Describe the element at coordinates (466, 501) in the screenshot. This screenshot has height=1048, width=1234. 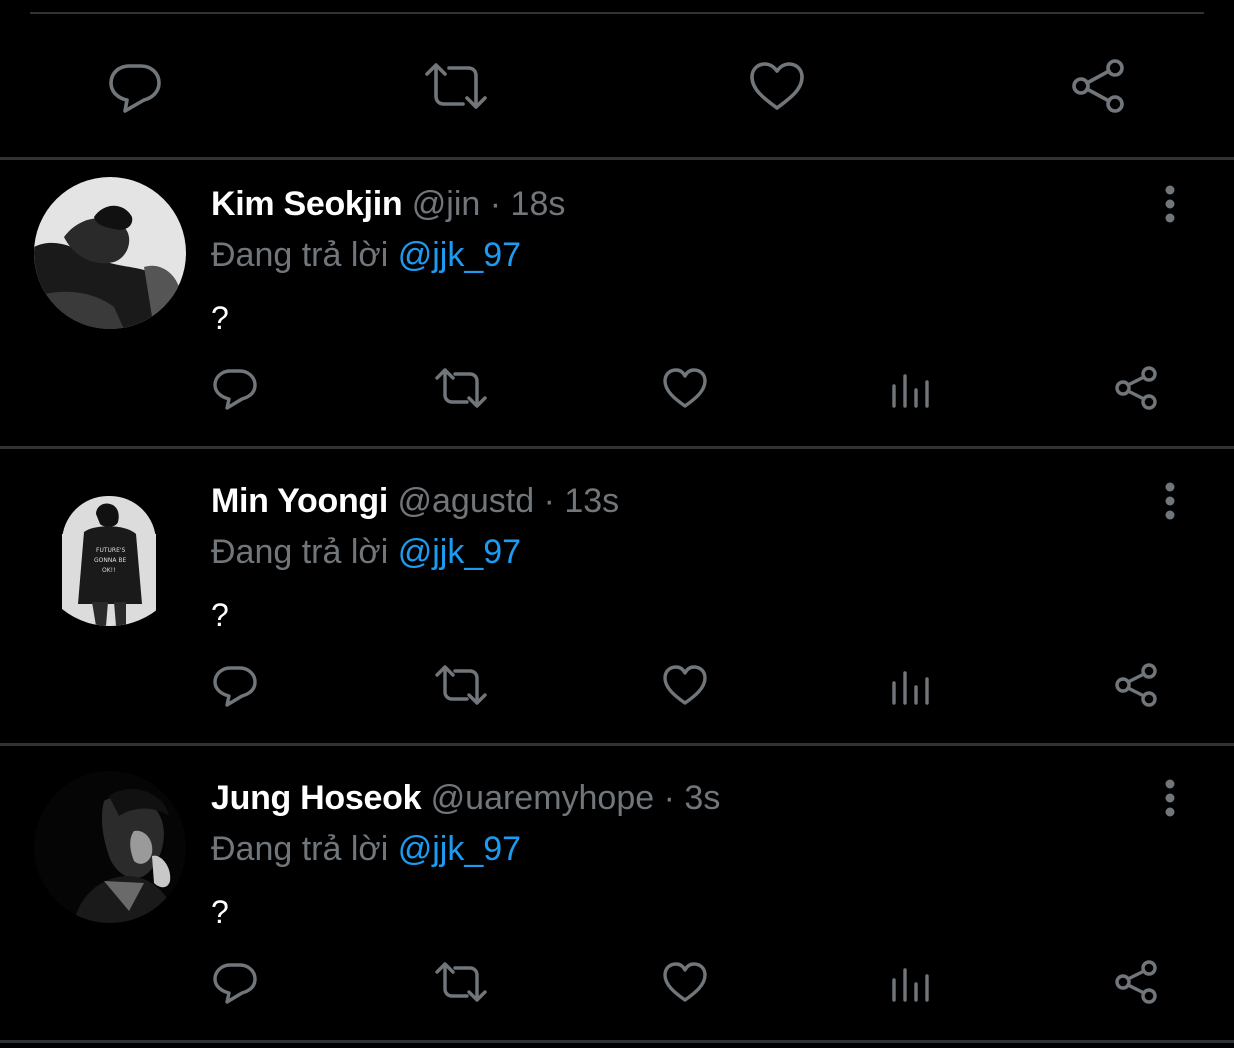
I see `handle: @agustd` at that location.